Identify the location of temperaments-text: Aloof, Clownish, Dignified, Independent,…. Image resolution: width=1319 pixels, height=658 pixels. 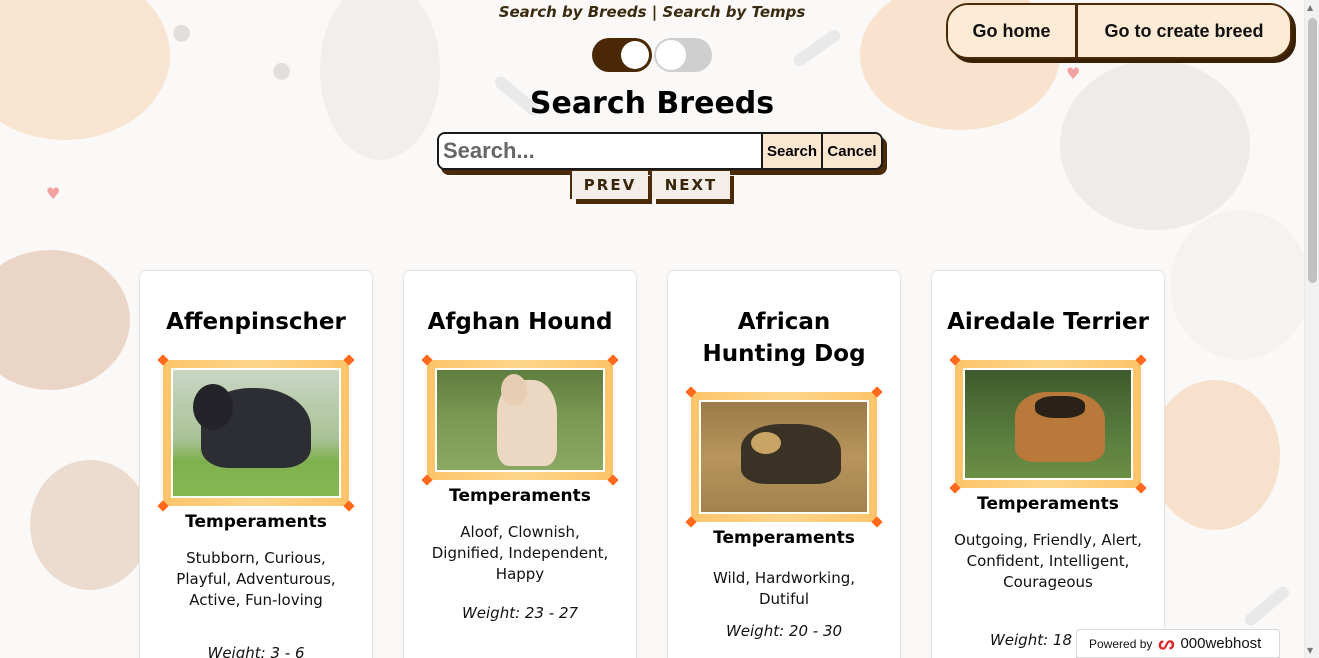
(520, 553).